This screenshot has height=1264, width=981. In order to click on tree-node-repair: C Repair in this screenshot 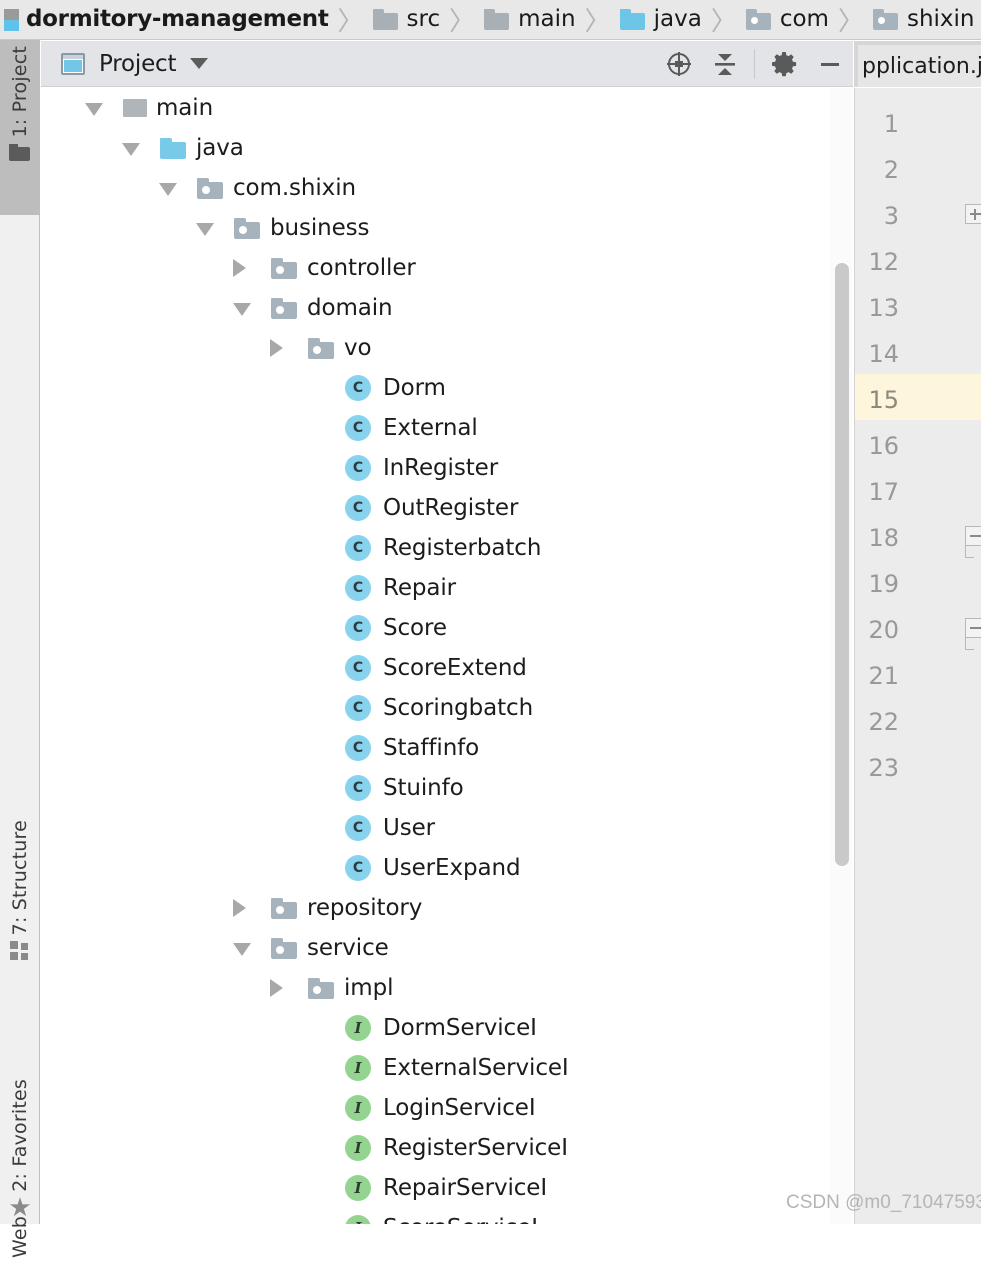, I will do `click(435, 588)`.